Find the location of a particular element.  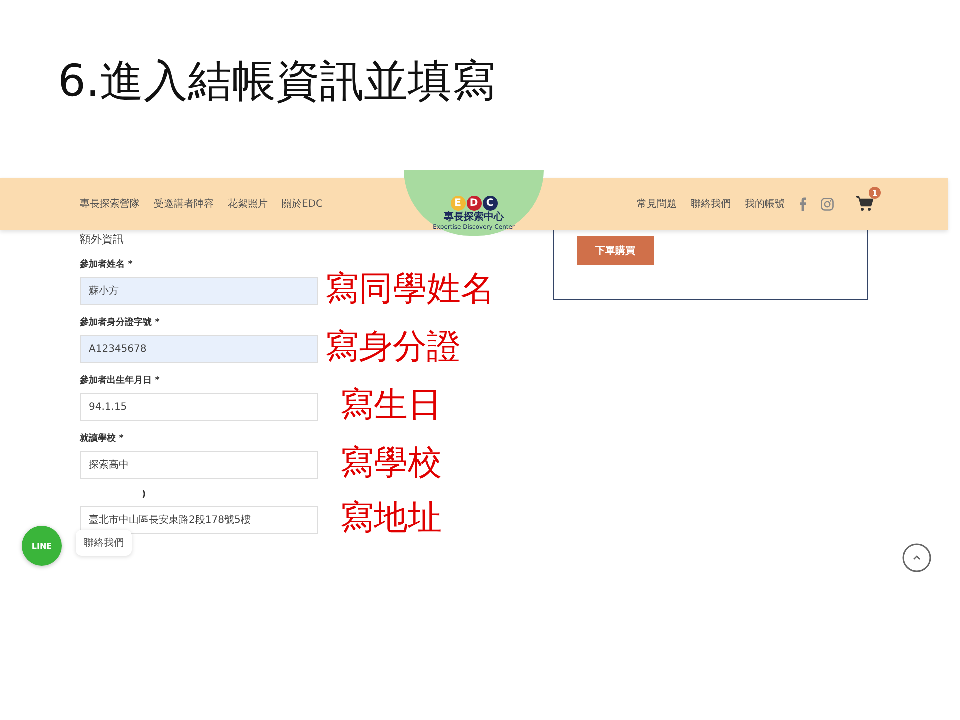

logo-letter: C is located at coordinates (490, 203).